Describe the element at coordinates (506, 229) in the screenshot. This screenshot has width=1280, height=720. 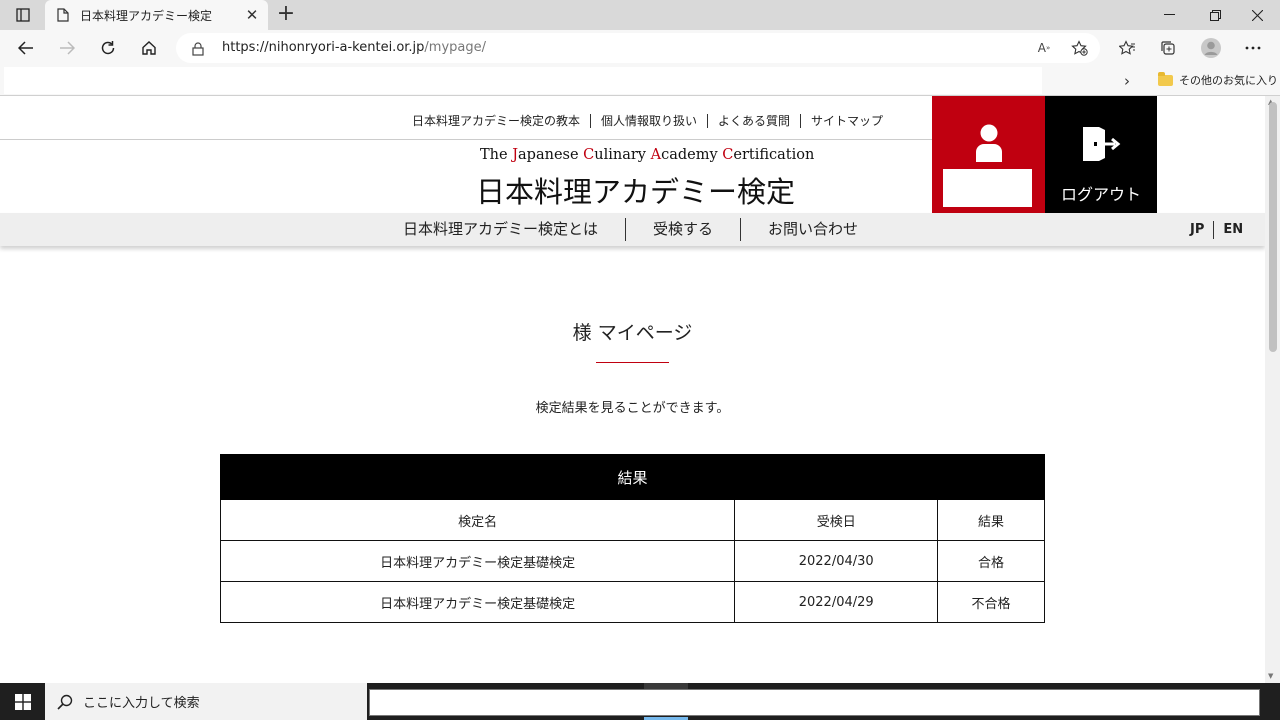
I see `nav-about: 日本料理アカデミー検定とは` at that location.